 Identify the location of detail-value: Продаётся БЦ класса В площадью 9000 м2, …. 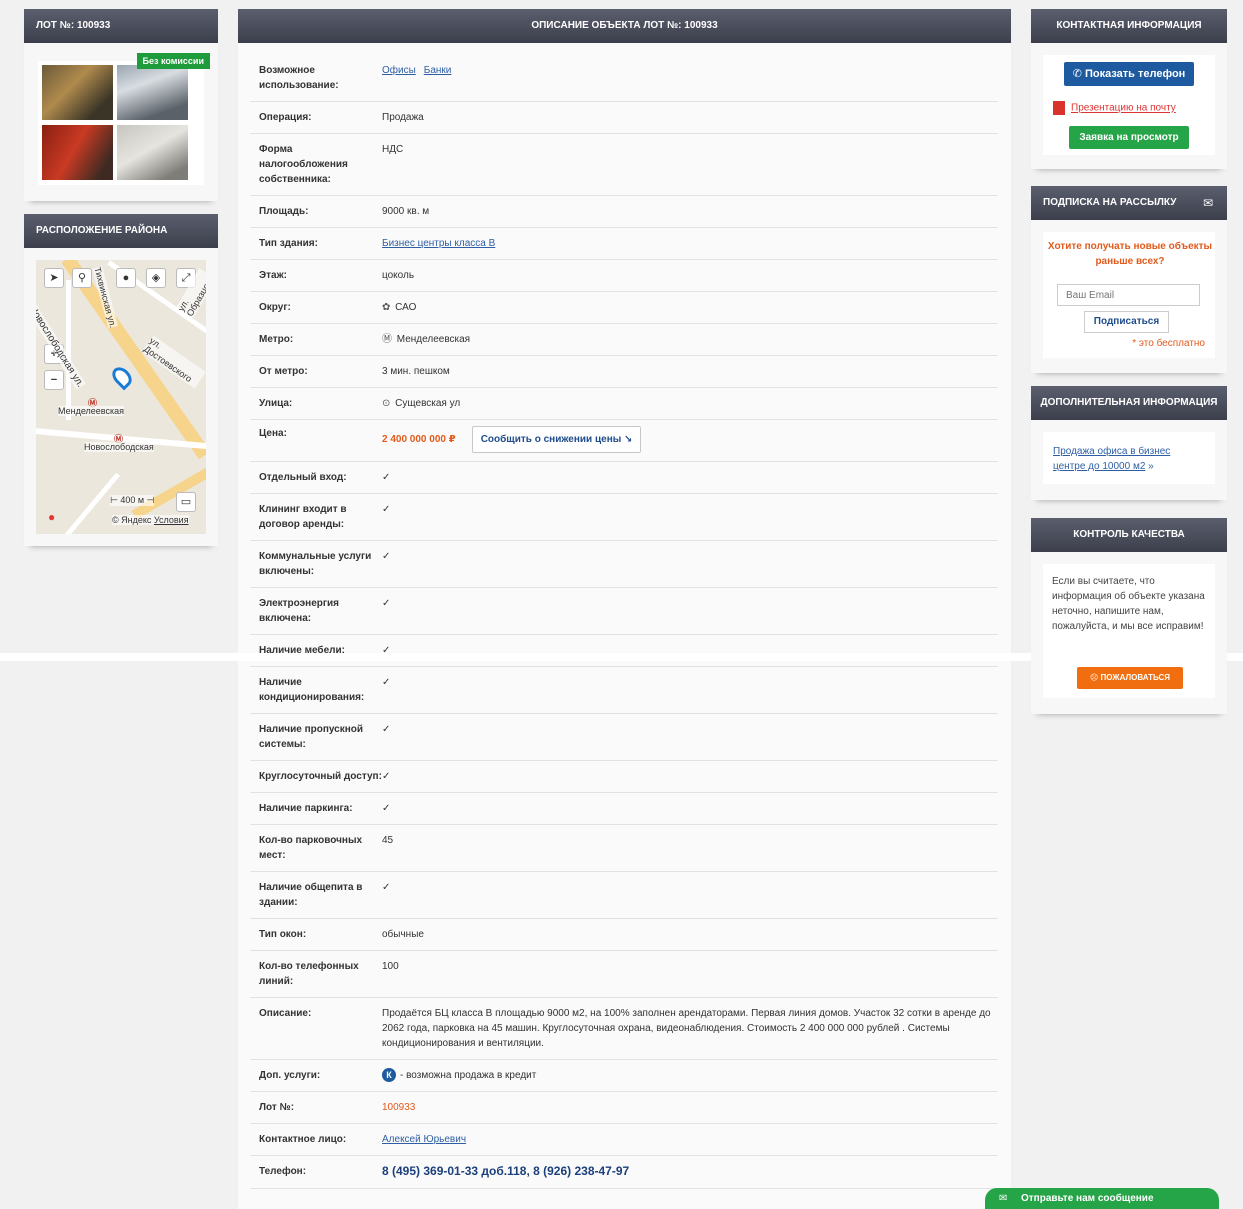
(690, 1028).